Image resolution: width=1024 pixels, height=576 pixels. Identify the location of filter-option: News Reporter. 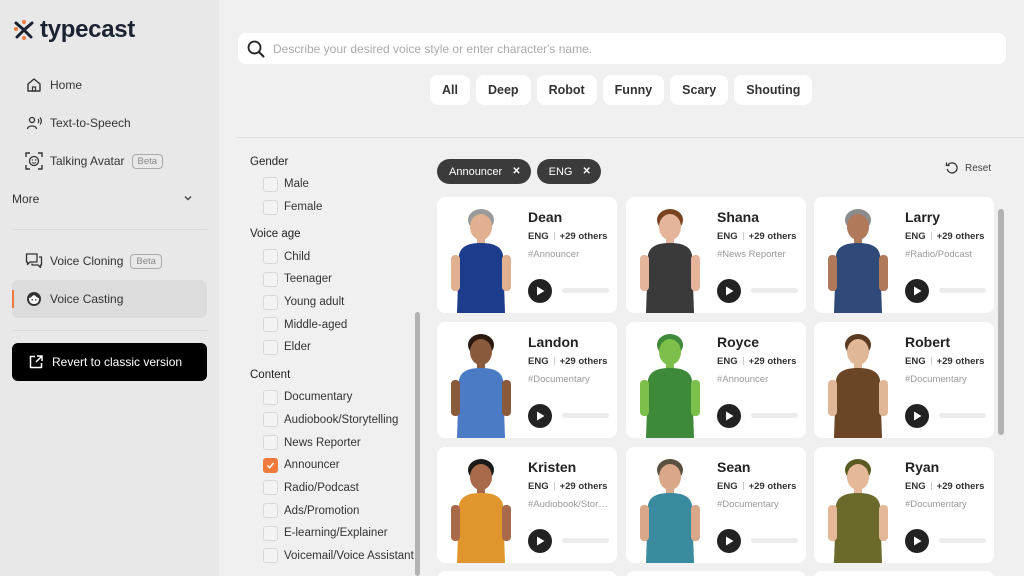
(337, 442).